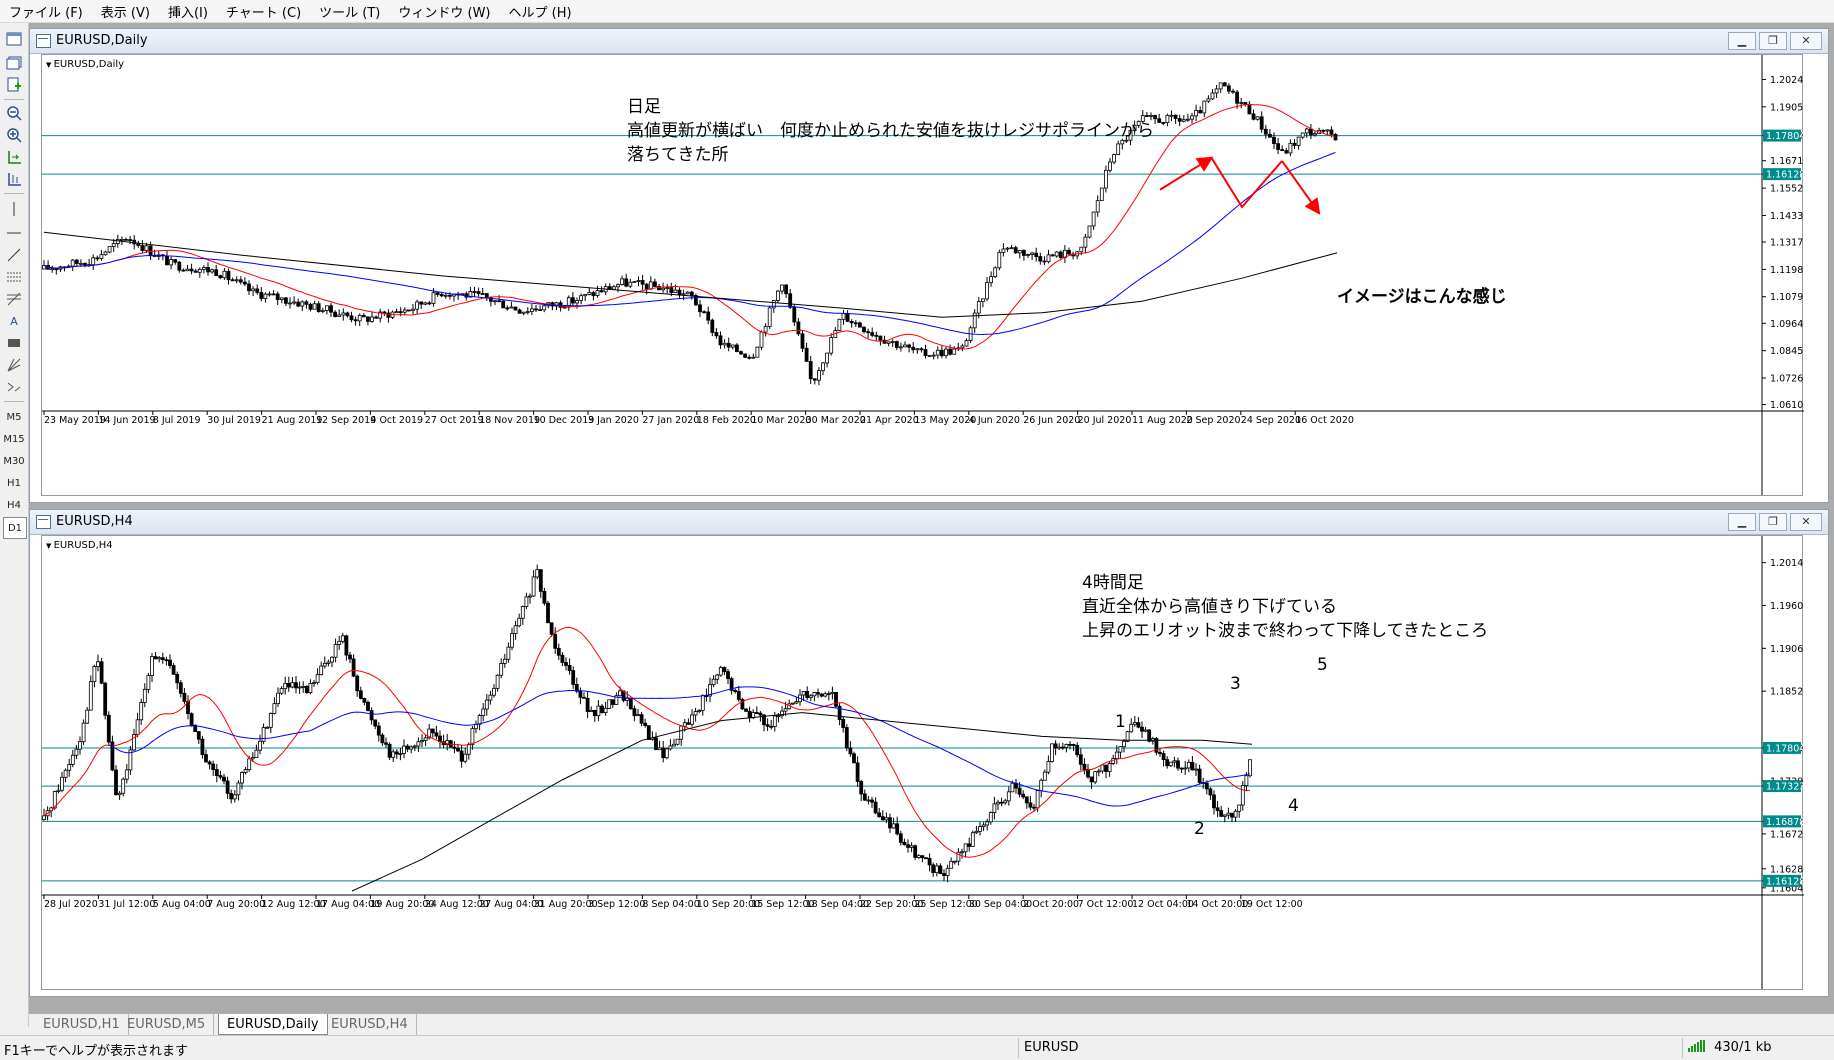 The image size is (1834, 1060). I want to click on timeframe-m15: M15, so click(14, 439).